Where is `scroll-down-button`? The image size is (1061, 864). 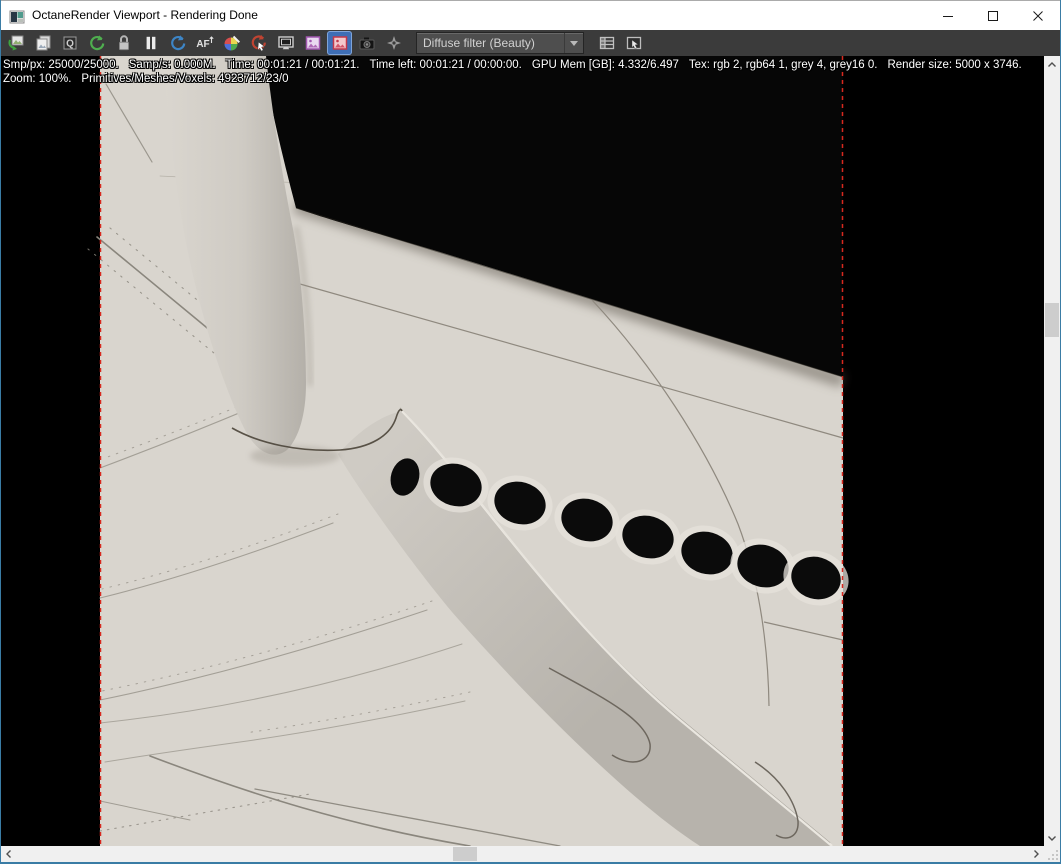
scroll-down-button is located at coordinates (1052, 837).